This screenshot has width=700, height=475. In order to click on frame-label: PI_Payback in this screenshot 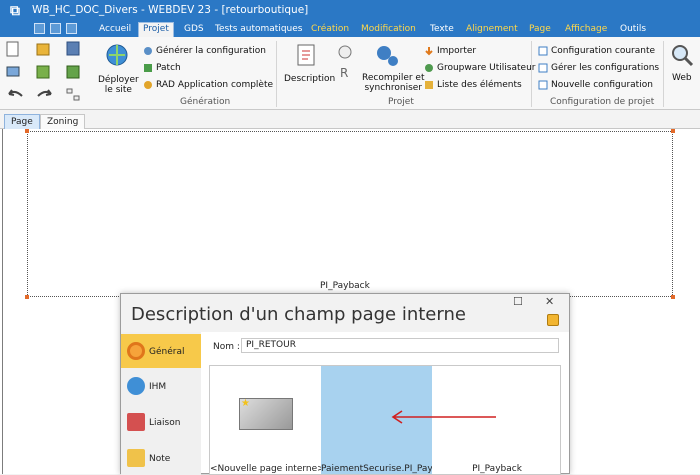, I will do `click(345, 286)`.